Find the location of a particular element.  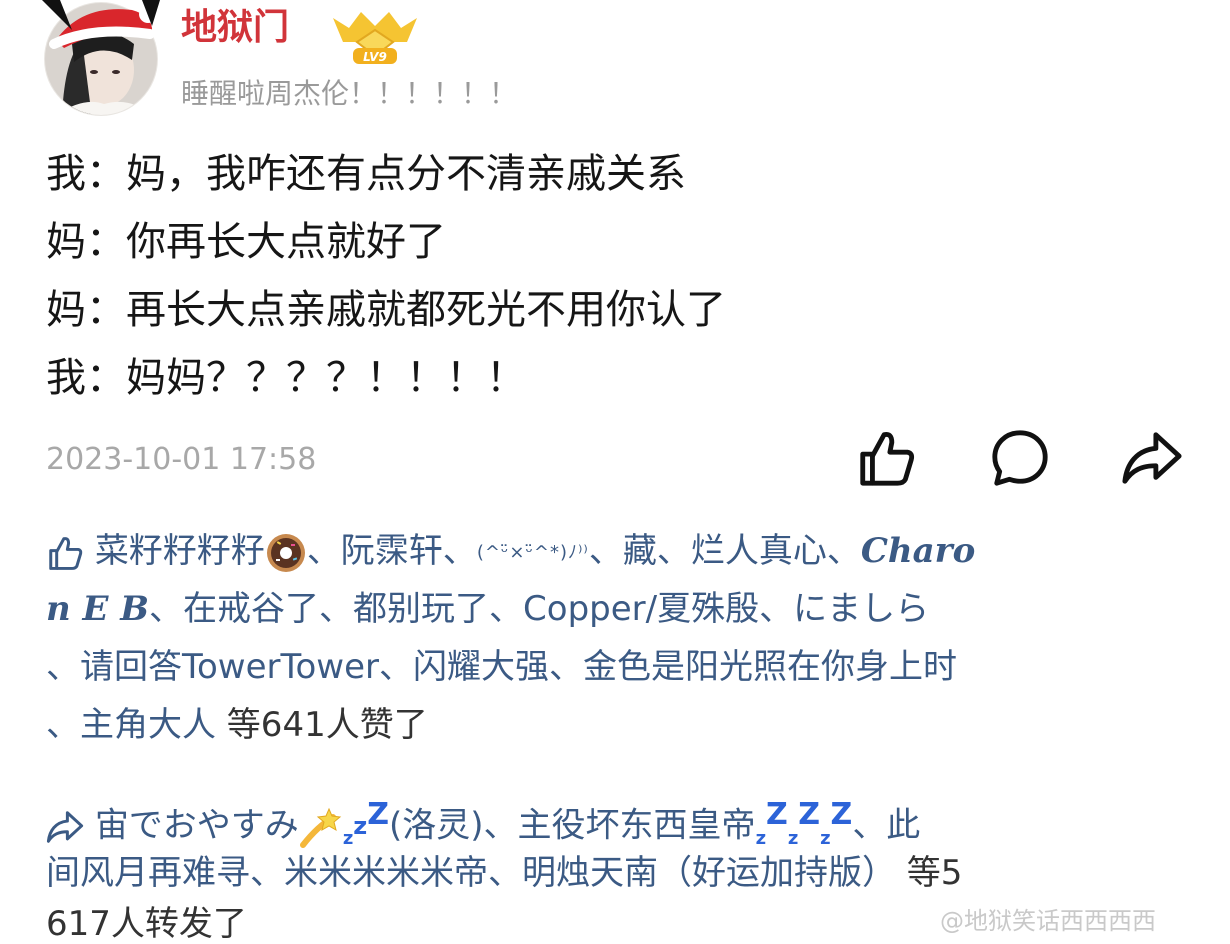

post-line: 我：妈，我咋还有点分不清亲戚关系 is located at coordinates (366, 174).